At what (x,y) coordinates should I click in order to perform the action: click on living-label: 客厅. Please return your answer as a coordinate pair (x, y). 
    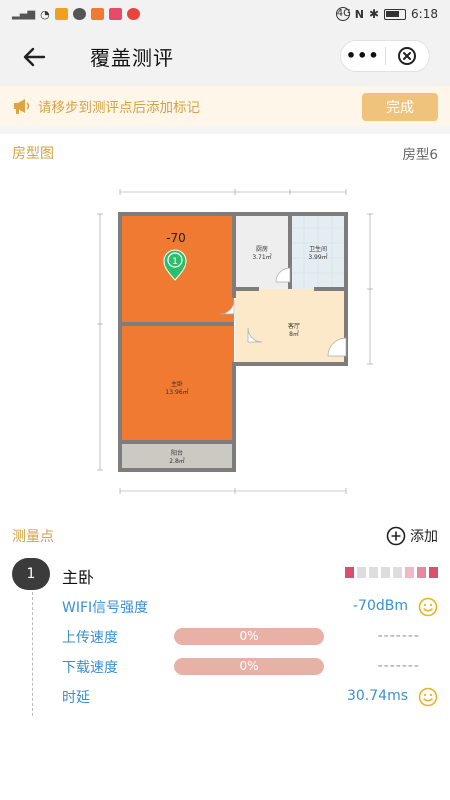
    Looking at the image, I should click on (294, 326).